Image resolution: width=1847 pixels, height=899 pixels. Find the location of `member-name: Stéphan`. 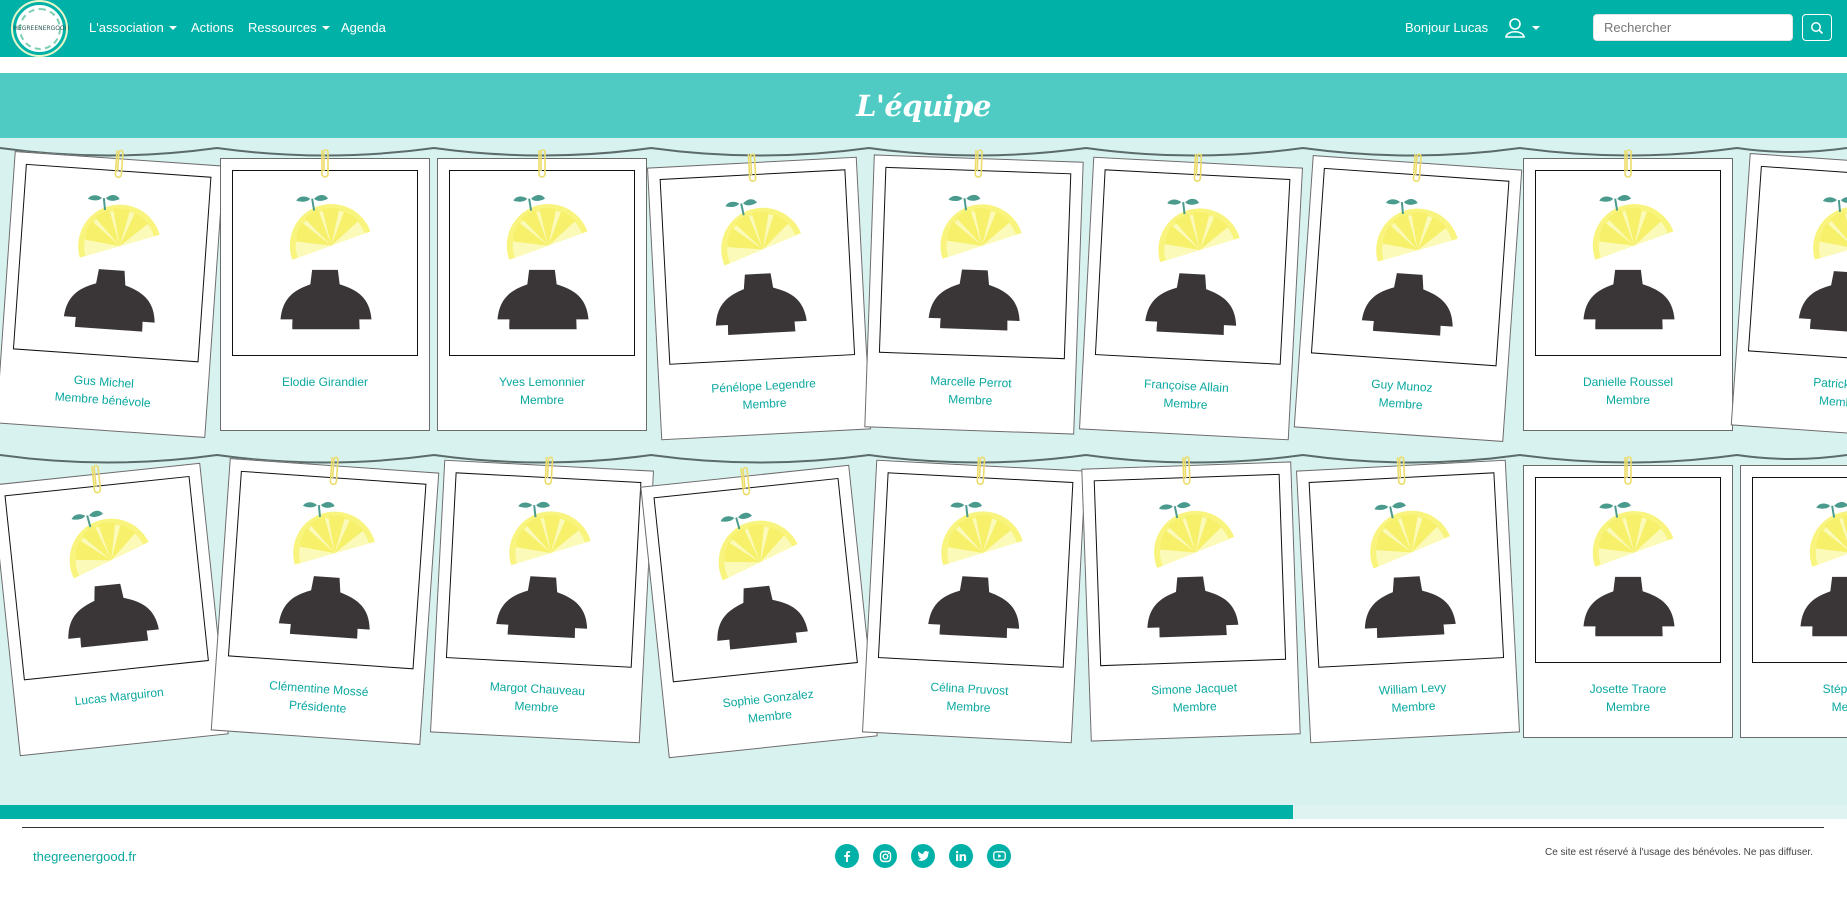

member-name: Stéphan is located at coordinates (1834, 689).